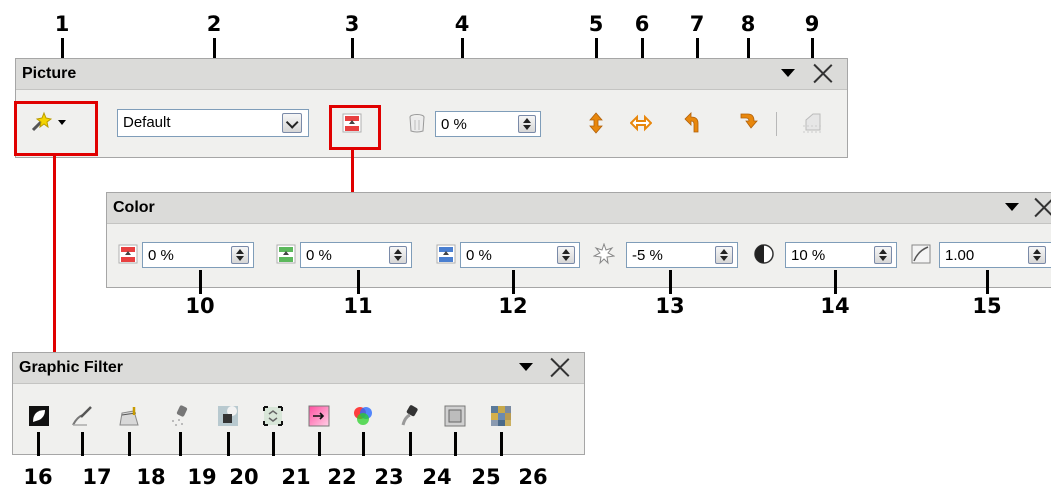 The height and width of the screenshot is (490, 1051). What do you see at coordinates (202, 477) in the screenshot?
I see `callout-19: 19` at bounding box center [202, 477].